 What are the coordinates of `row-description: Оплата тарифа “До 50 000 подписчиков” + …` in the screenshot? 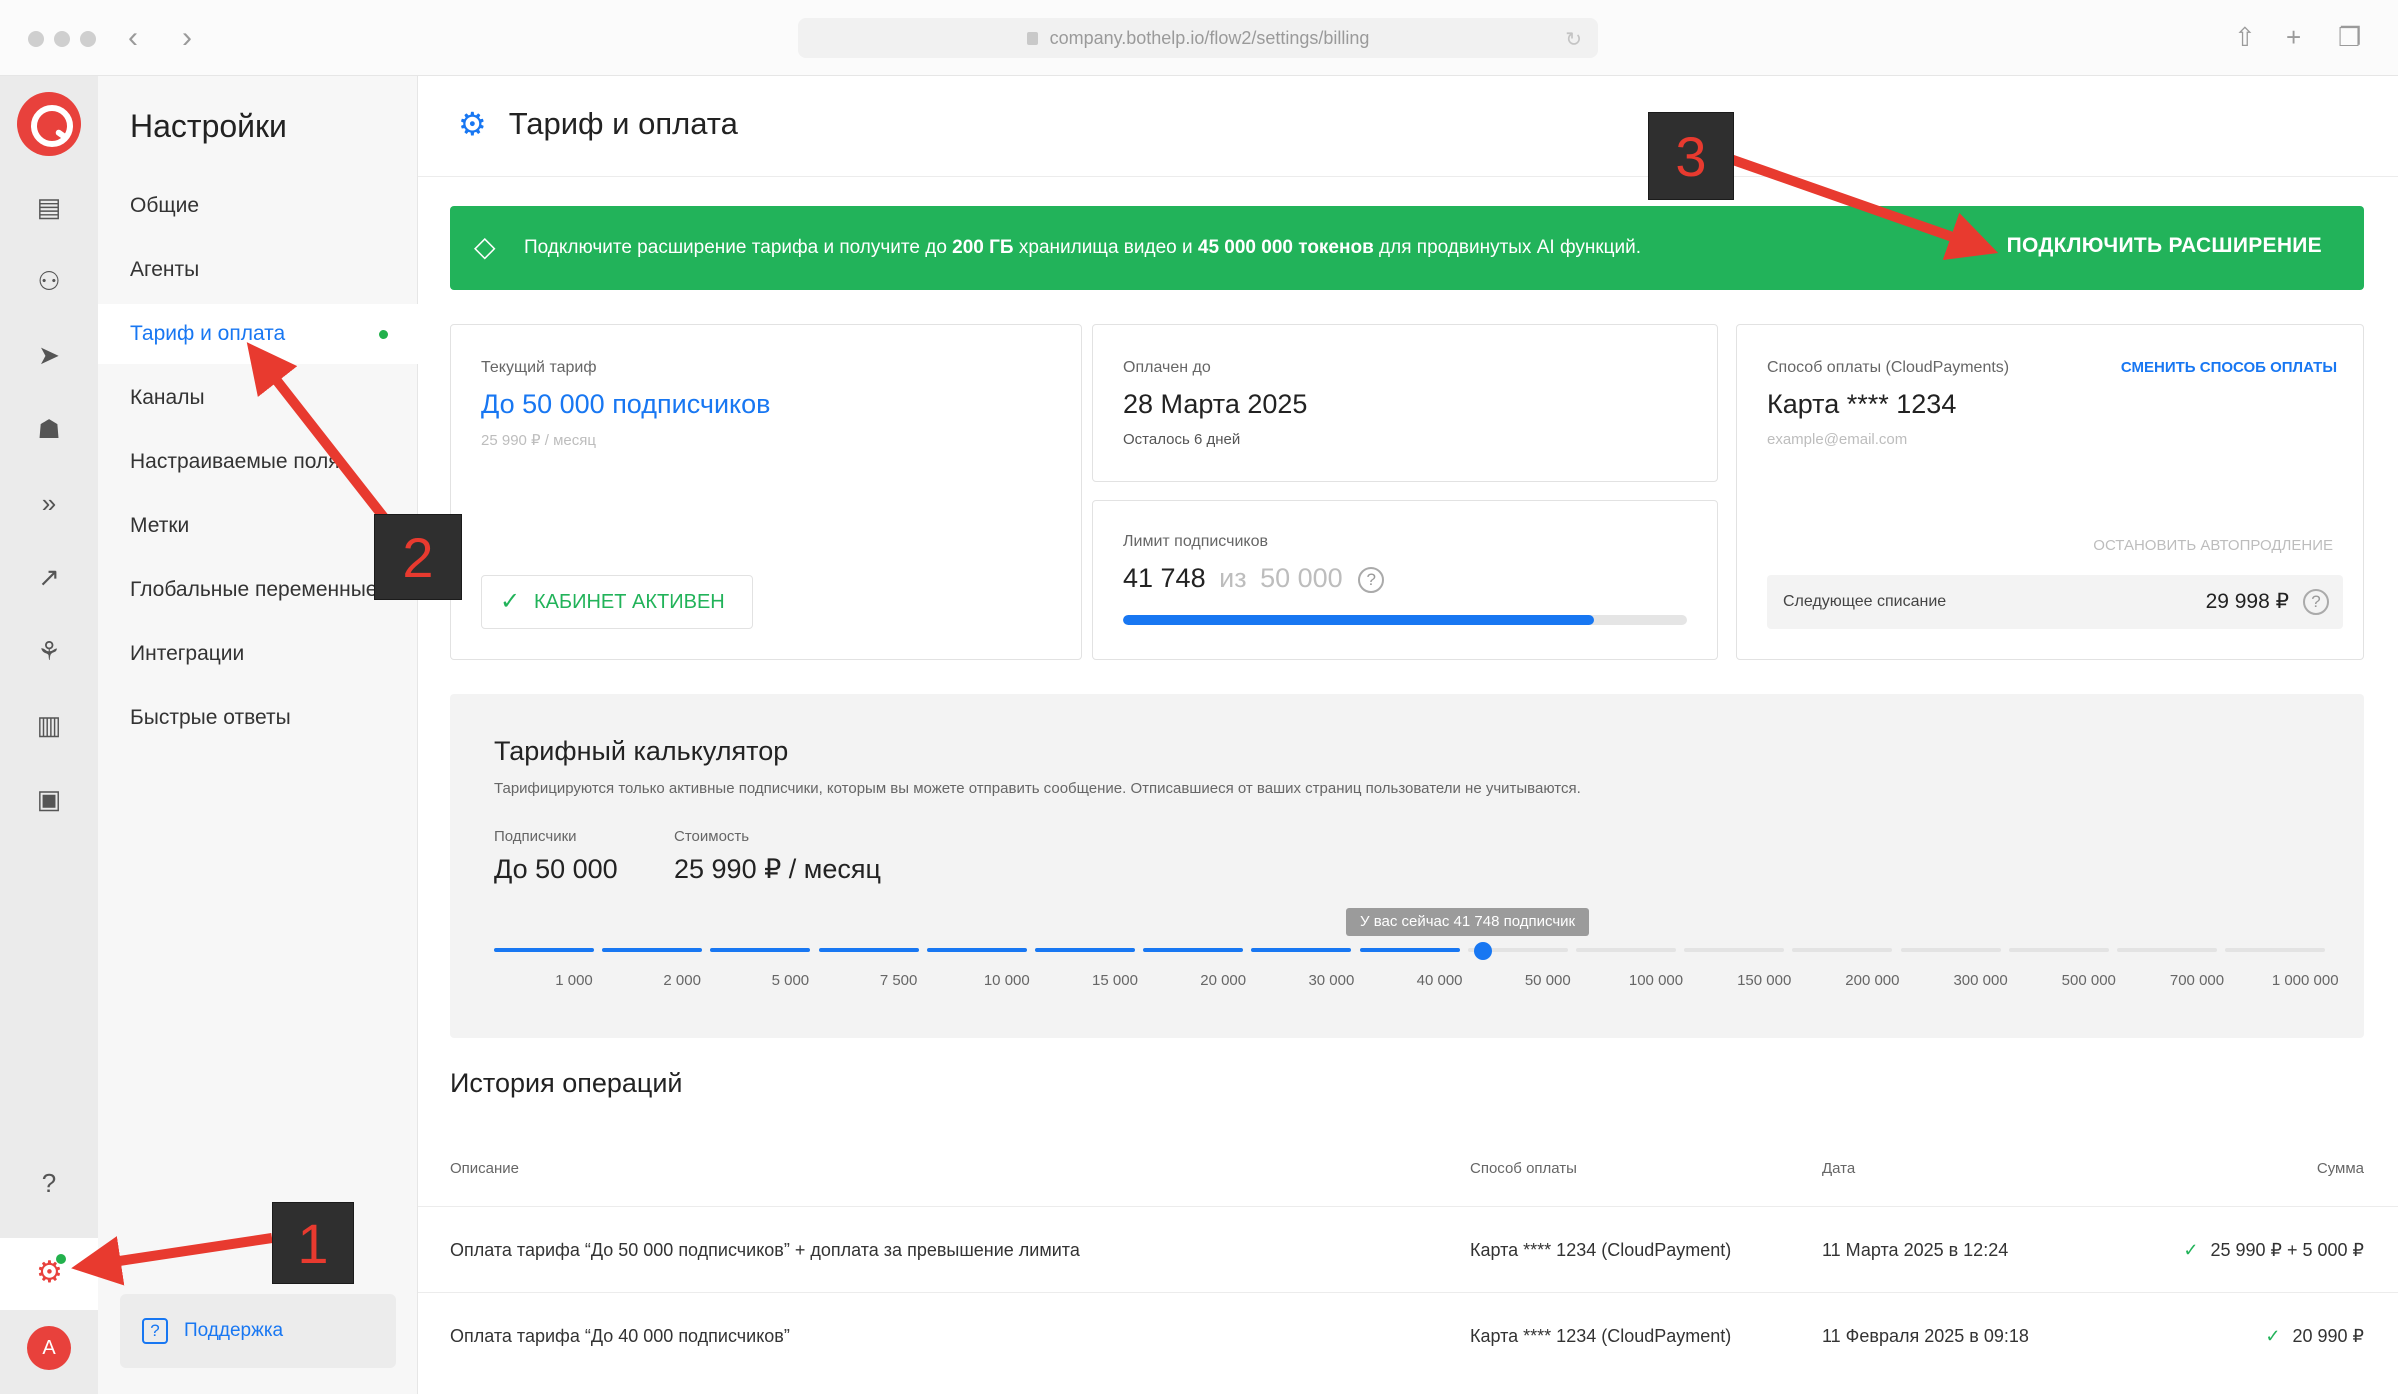 It's located at (765, 1250).